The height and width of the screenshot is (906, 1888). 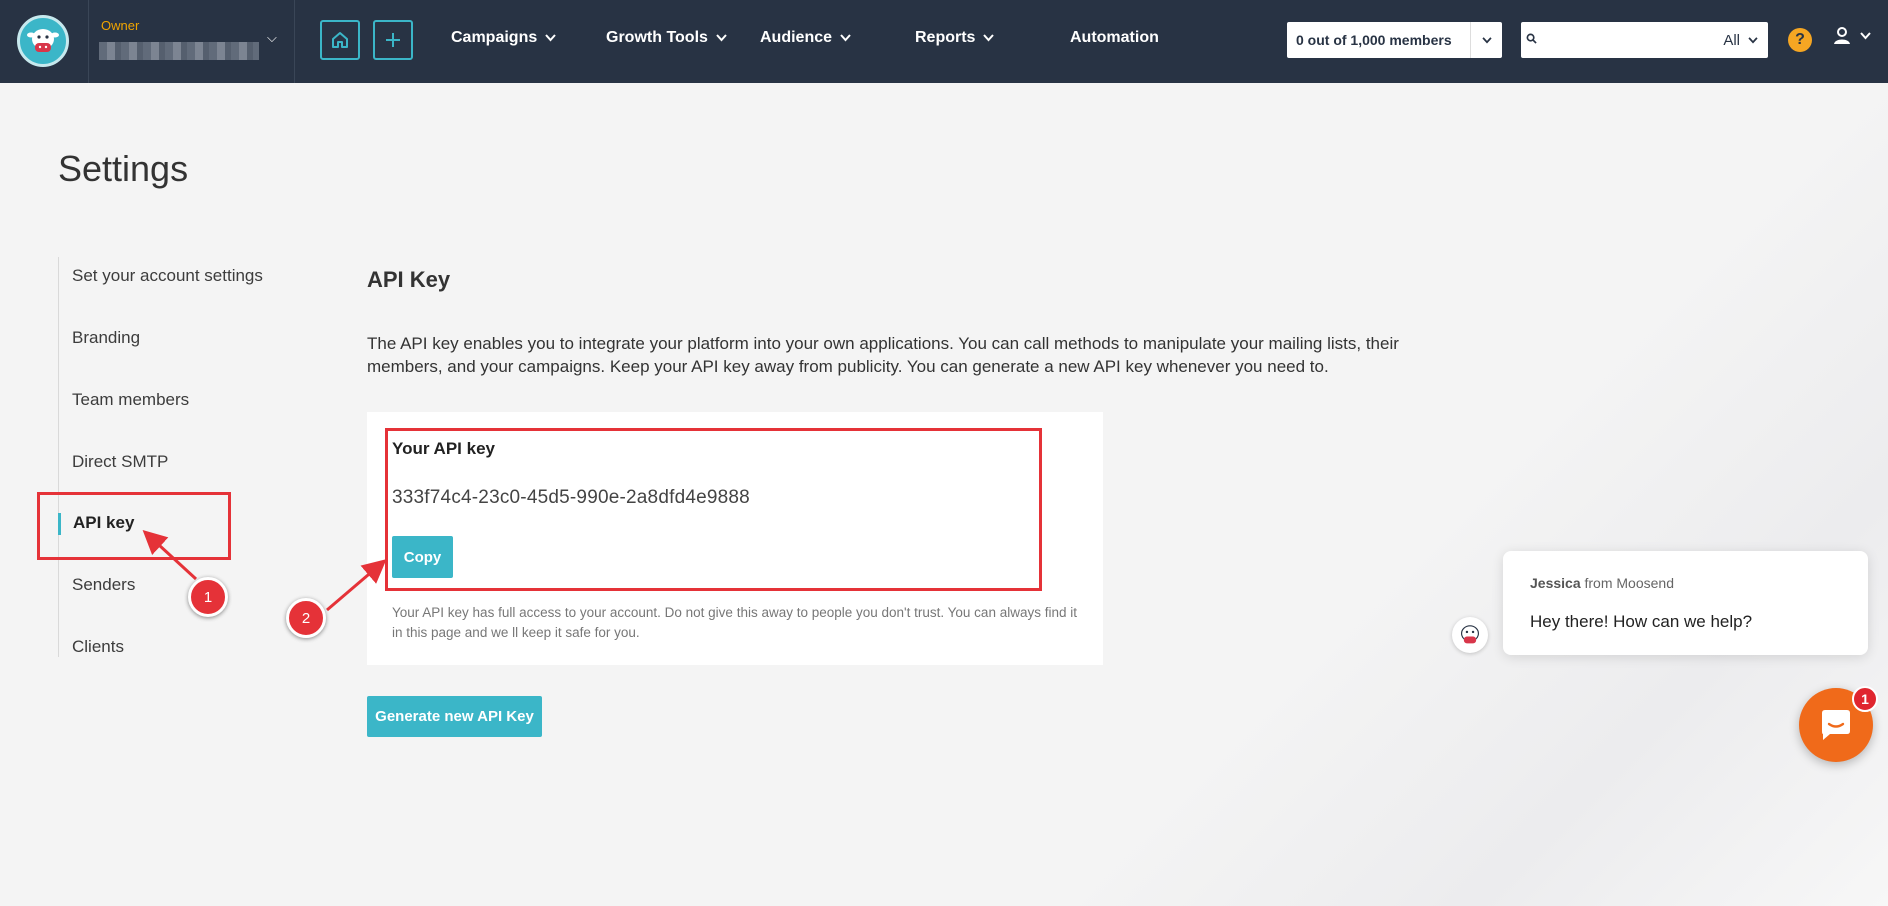 I want to click on plus-icon, so click(x=393, y=40).